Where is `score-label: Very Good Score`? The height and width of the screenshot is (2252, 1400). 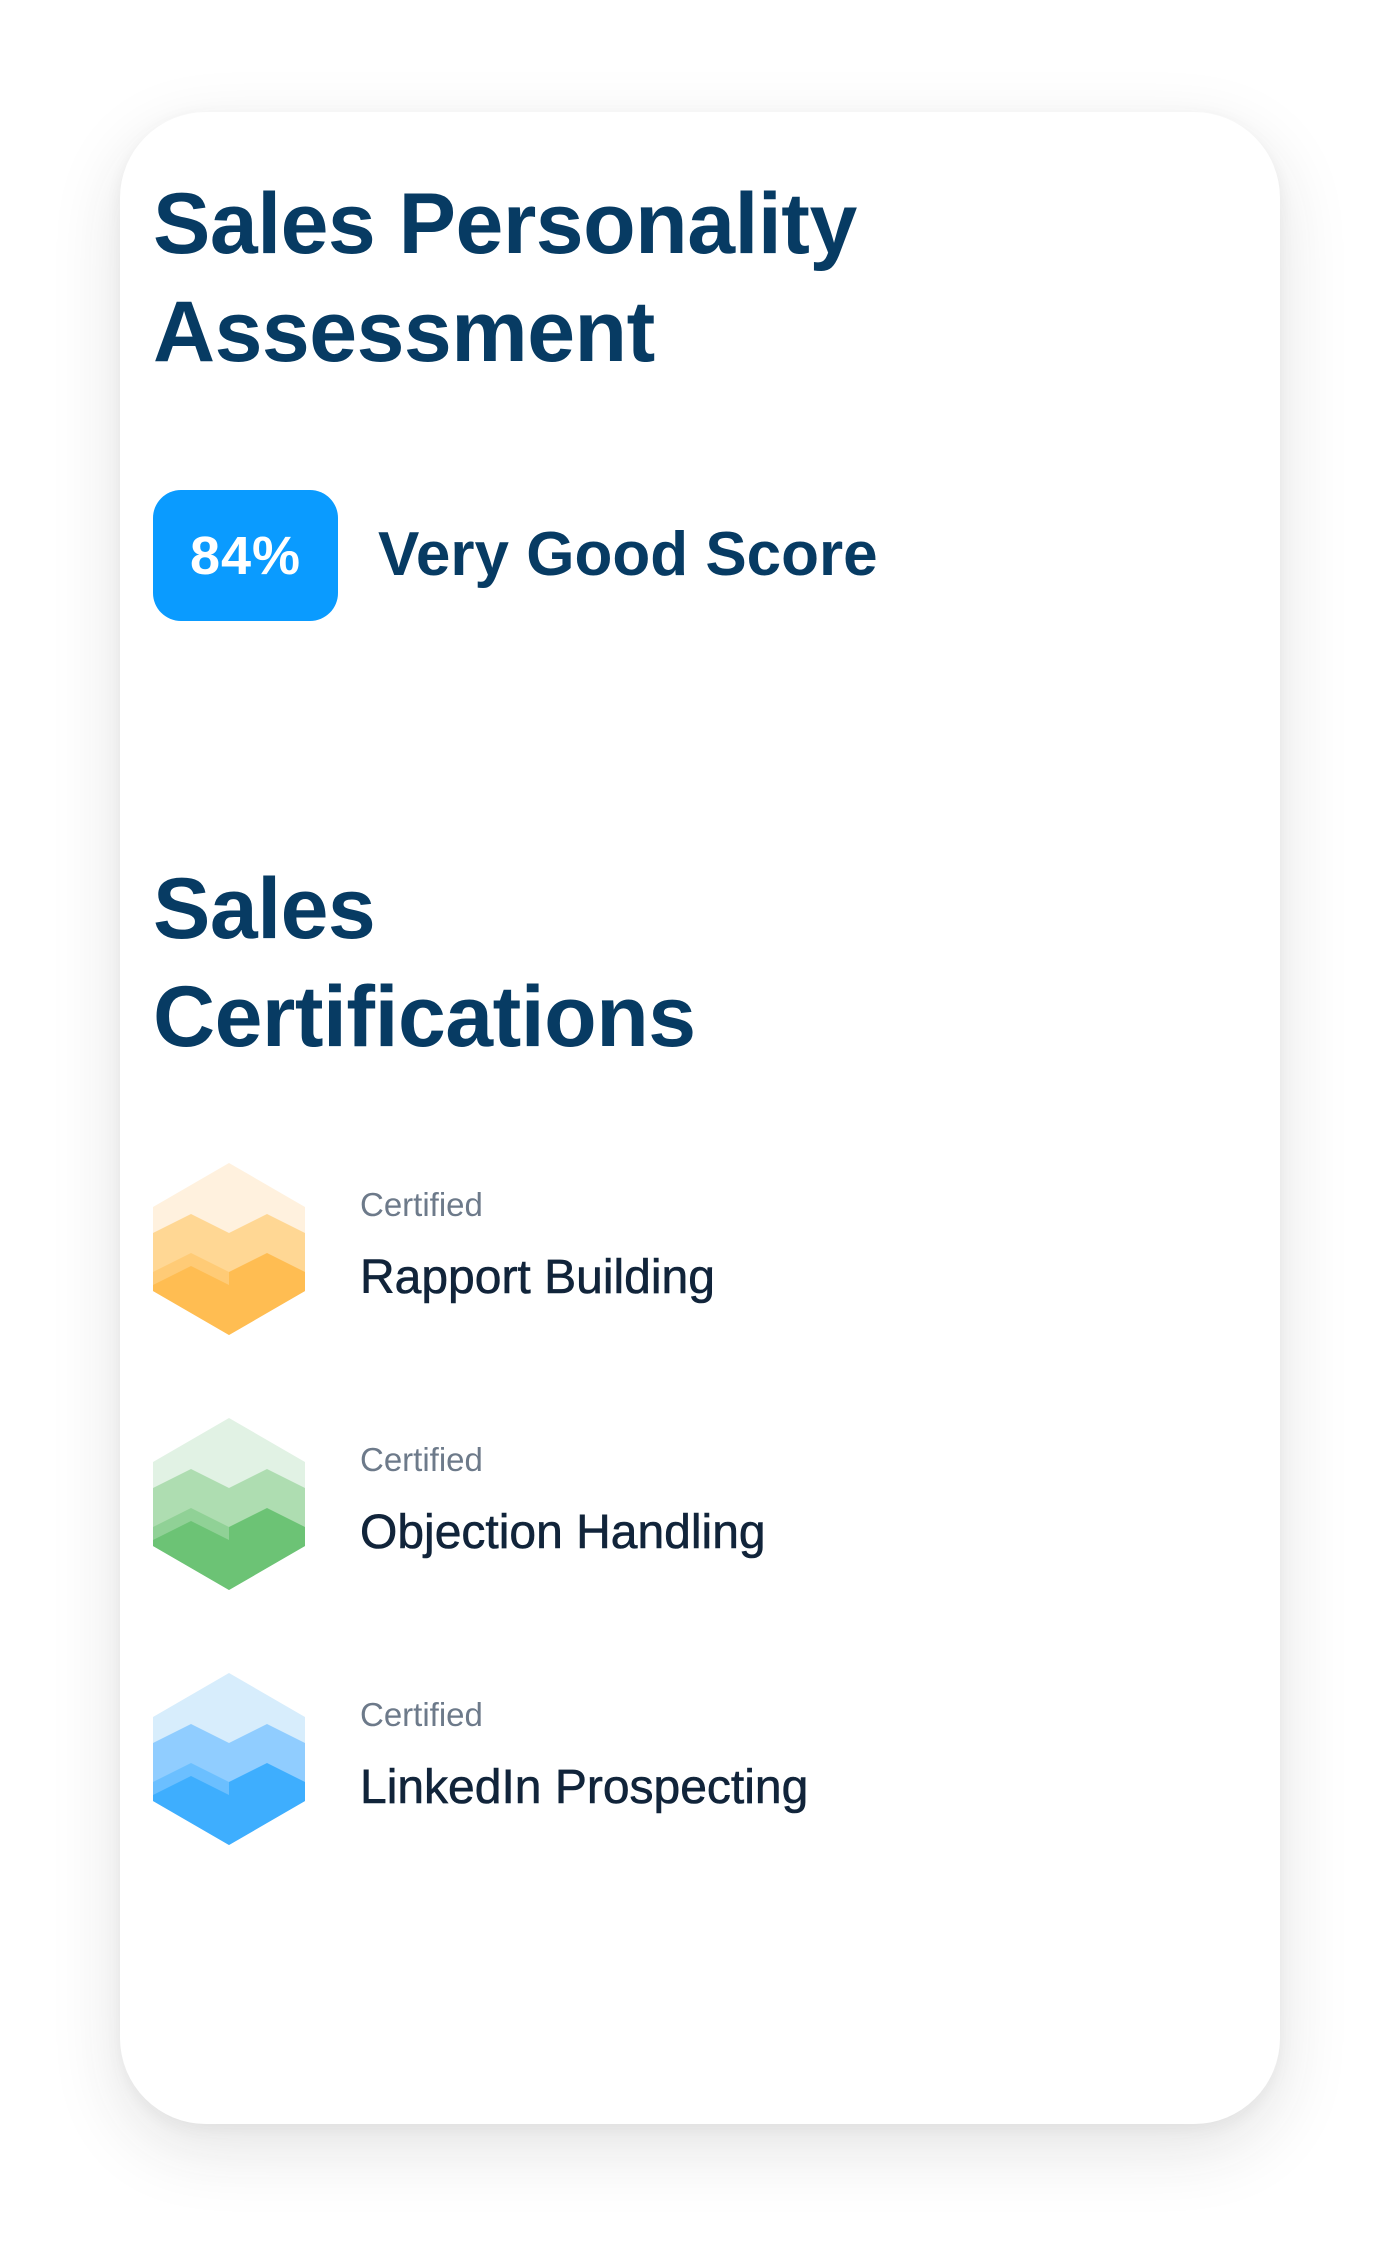 score-label: Very Good Score is located at coordinates (628, 554).